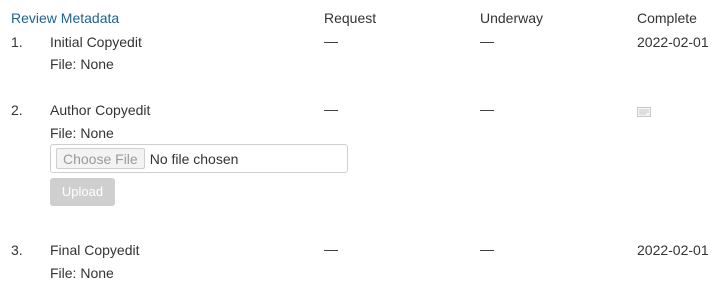 The image size is (718, 284). What do you see at coordinates (65, 18) in the screenshot?
I see `review-metadata-link: Review Metadata` at bounding box center [65, 18].